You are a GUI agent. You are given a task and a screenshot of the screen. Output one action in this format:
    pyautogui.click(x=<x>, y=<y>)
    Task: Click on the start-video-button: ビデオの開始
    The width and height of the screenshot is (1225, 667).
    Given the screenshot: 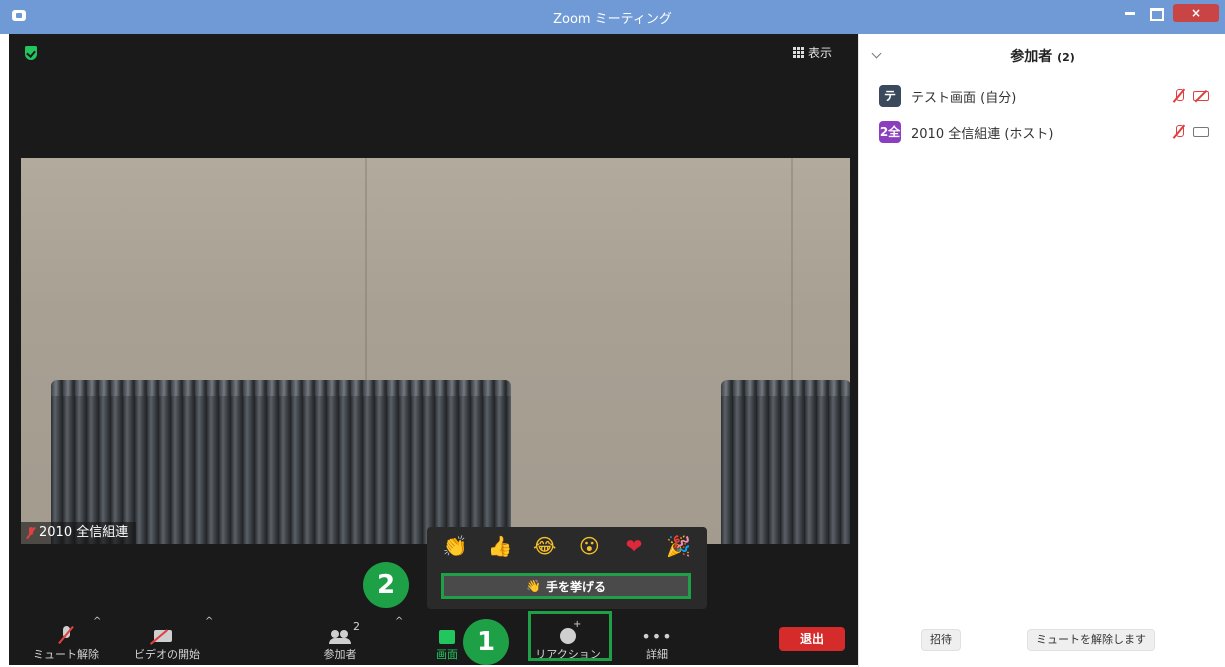 What is the action you would take?
    pyautogui.click(x=167, y=642)
    